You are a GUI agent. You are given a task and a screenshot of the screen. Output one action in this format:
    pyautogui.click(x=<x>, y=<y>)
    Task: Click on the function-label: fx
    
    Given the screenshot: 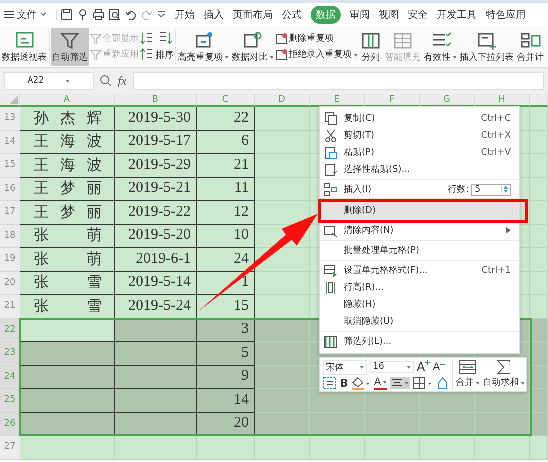 What is the action you would take?
    pyautogui.click(x=122, y=81)
    